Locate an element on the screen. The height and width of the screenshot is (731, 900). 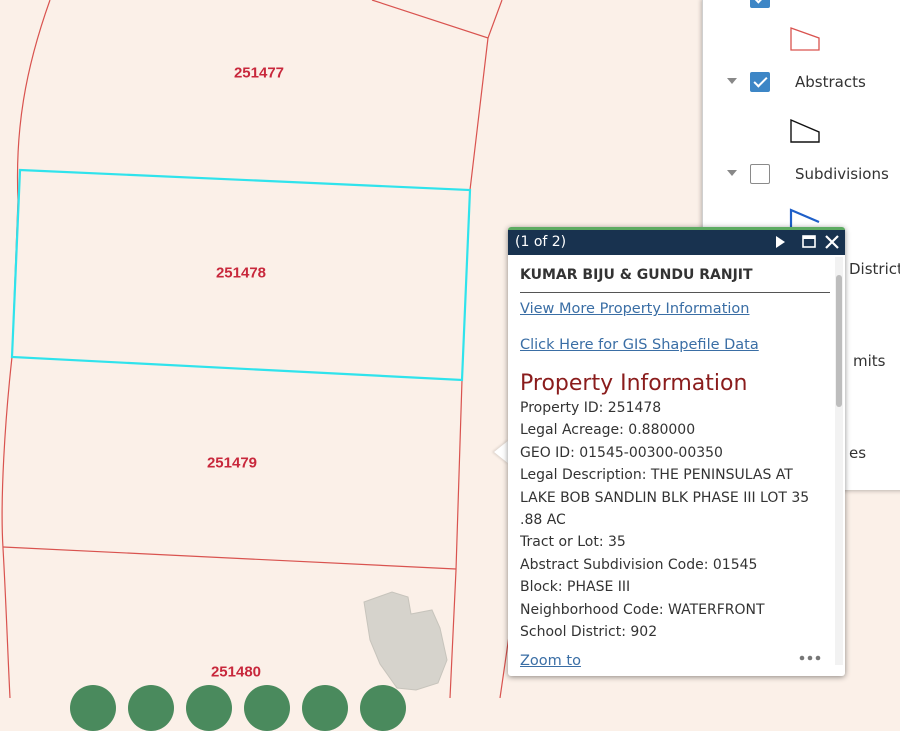
field-abstract-subdivision-code: Abstract Subdivision Code: 01545 is located at coordinates (639, 564).